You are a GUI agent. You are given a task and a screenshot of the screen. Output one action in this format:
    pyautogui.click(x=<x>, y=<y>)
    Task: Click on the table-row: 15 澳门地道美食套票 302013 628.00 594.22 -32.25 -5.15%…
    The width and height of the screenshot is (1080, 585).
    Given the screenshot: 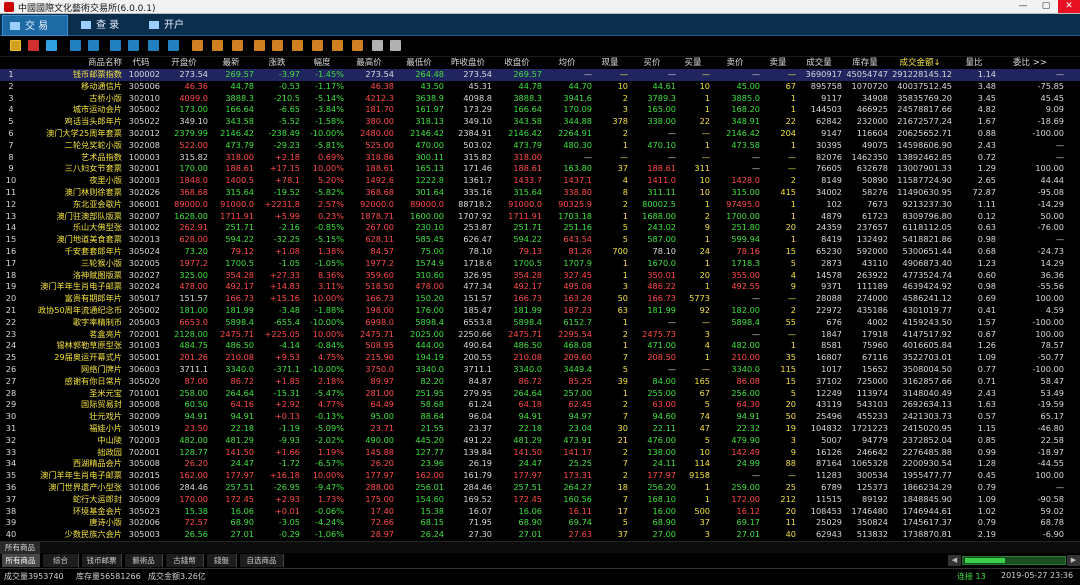 What is the action you would take?
    pyautogui.click(x=540, y=240)
    